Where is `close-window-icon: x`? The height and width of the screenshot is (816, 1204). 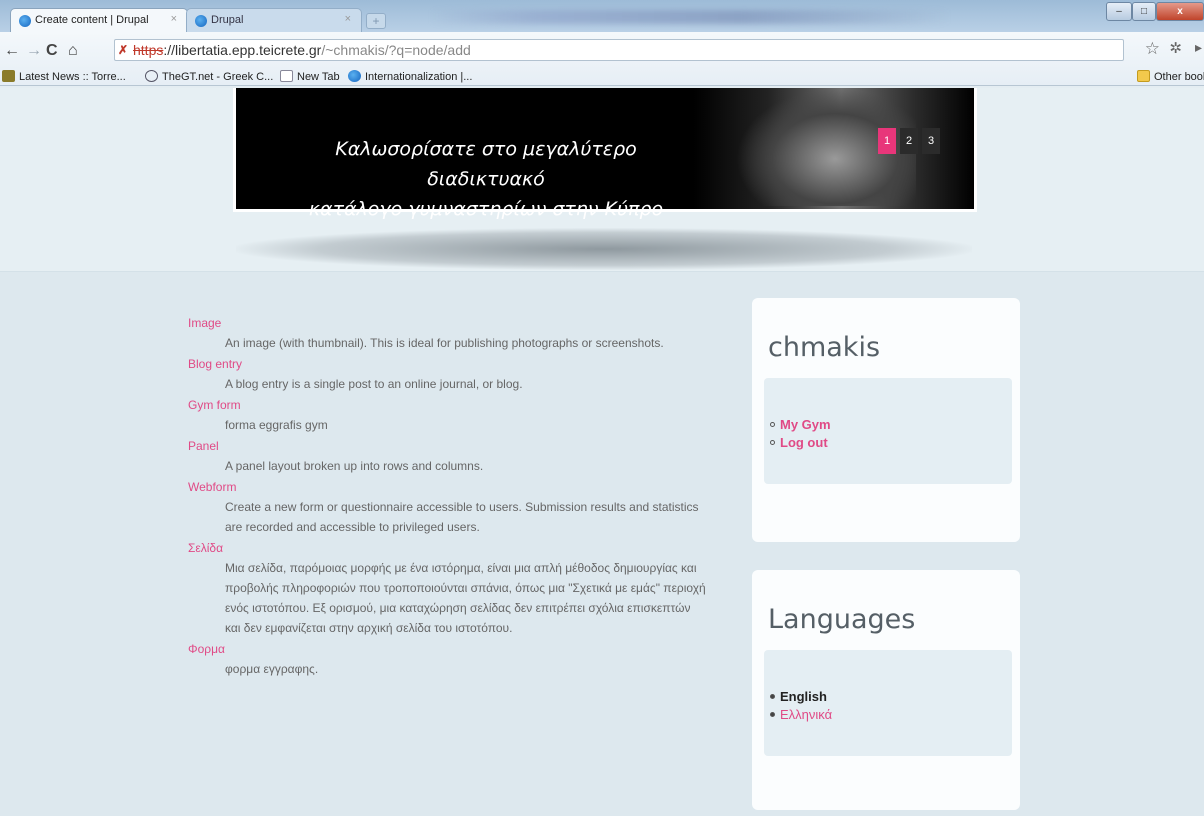 close-window-icon: x is located at coordinates (1180, 11).